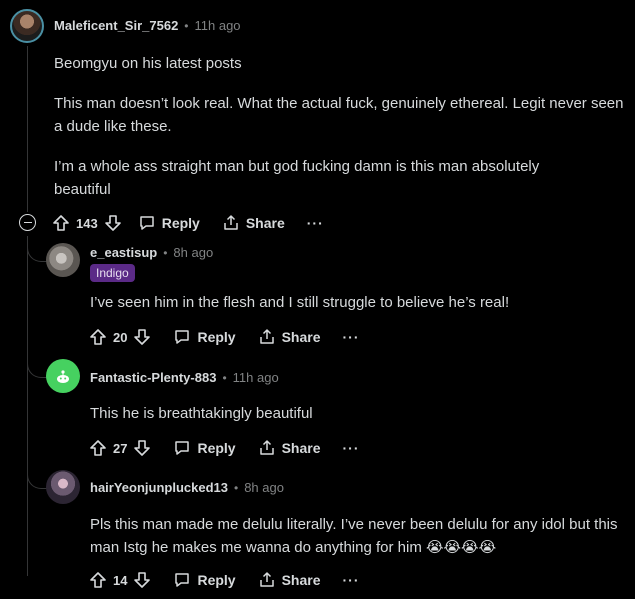 The width and height of the screenshot is (635, 599). I want to click on collapse-button, so click(27, 222).